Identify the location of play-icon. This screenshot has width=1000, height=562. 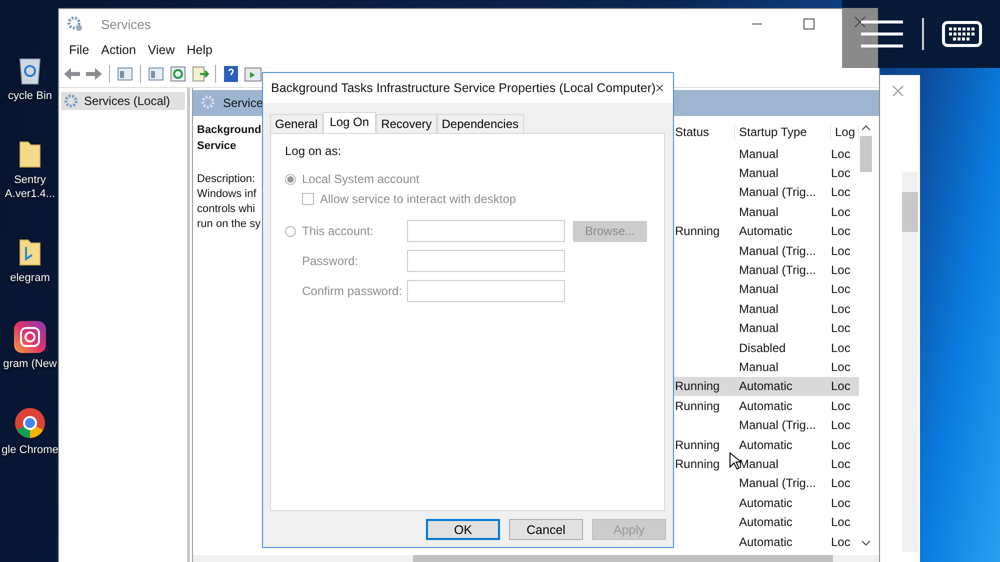
(253, 74).